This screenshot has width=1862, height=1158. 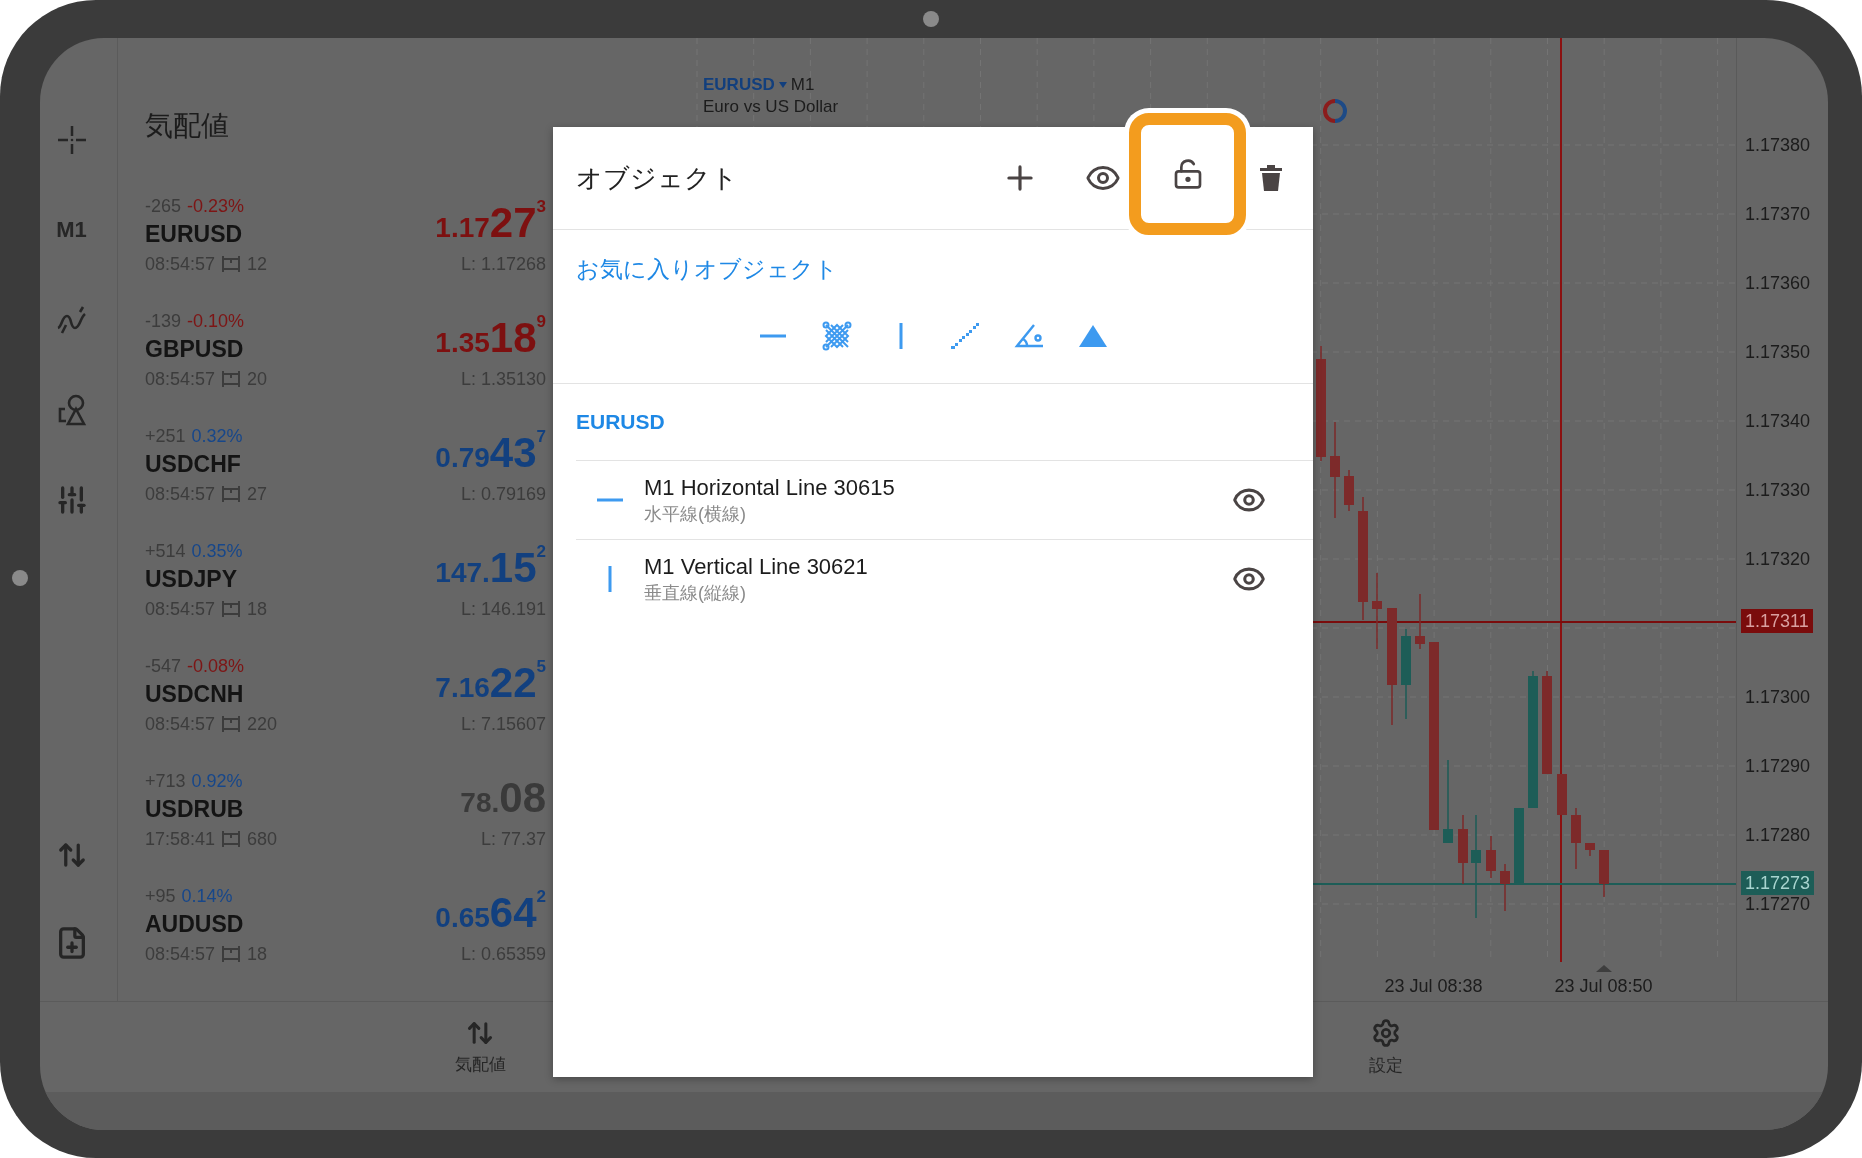 What do you see at coordinates (217, 781) in the screenshot?
I see `change-percent: 0.92%` at bounding box center [217, 781].